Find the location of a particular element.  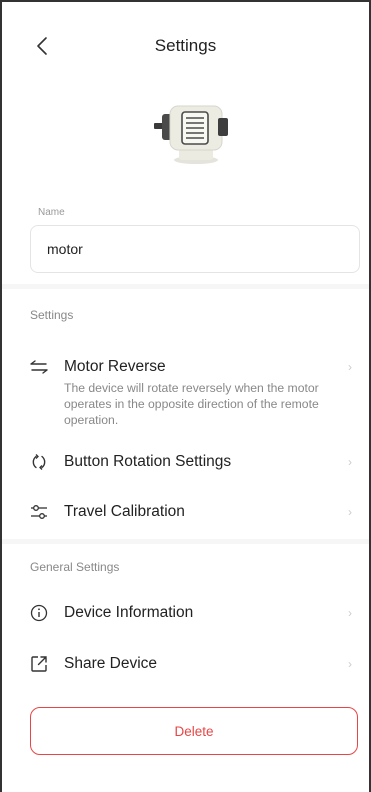

rotation-icon is located at coordinates (39, 462).